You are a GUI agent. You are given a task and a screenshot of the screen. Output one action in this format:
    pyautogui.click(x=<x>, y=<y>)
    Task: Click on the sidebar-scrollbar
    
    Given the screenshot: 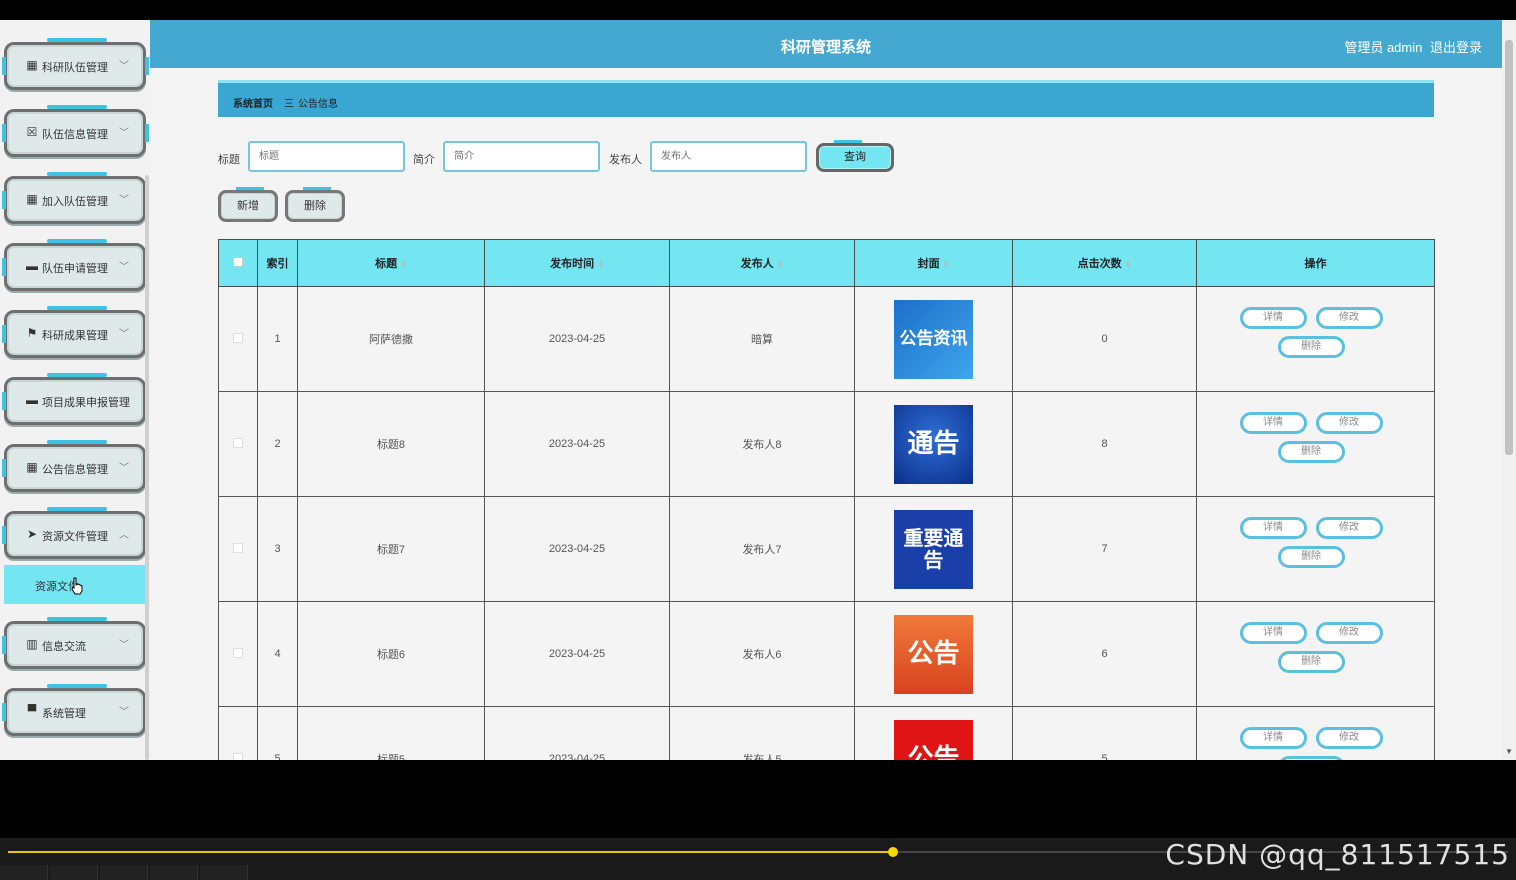 What is the action you would take?
    pyautogui.click(x=147, y=467)
    